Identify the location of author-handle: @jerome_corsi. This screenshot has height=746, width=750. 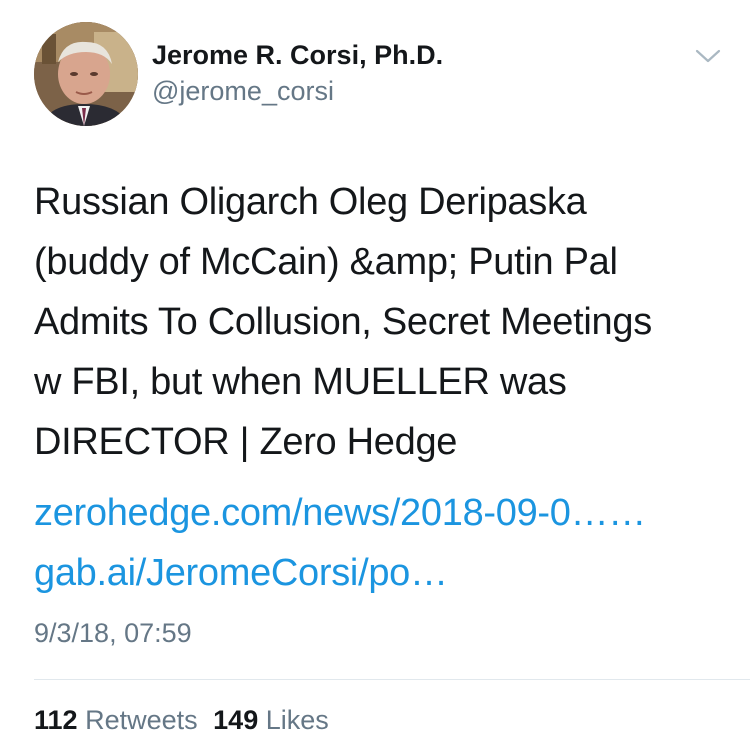
(243, 91).